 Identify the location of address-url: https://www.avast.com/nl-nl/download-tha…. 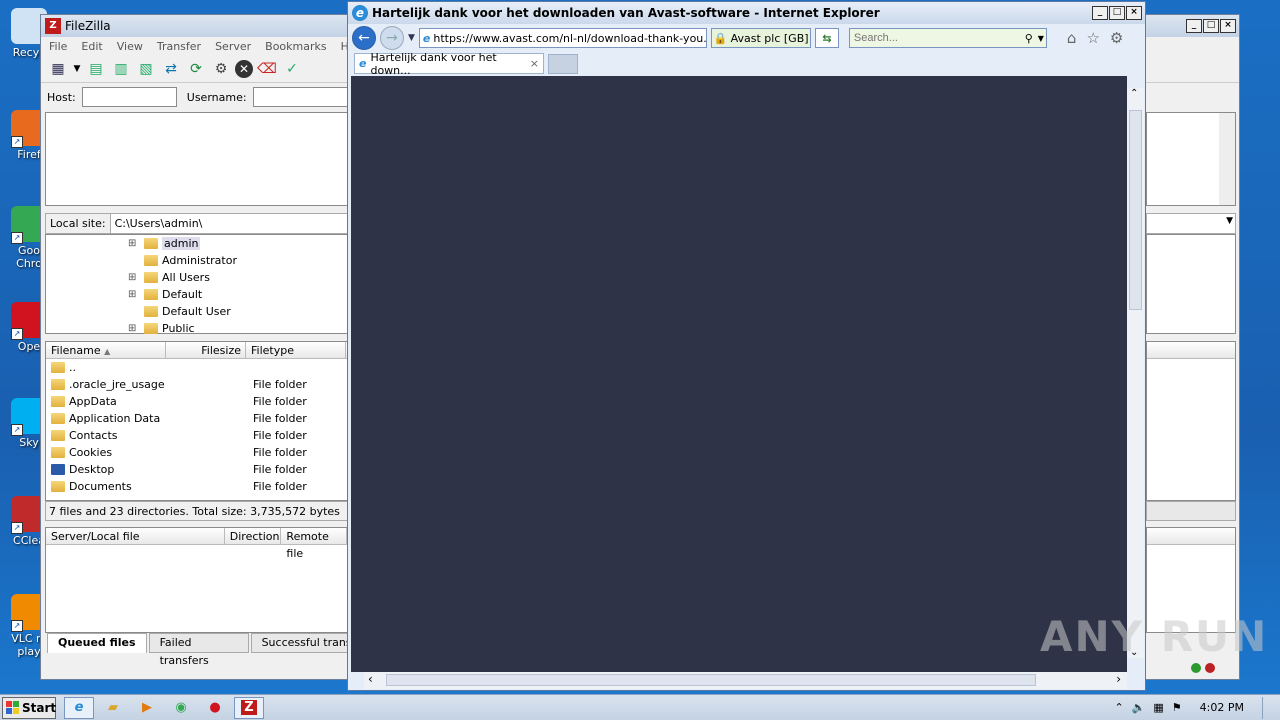
(569, 38).